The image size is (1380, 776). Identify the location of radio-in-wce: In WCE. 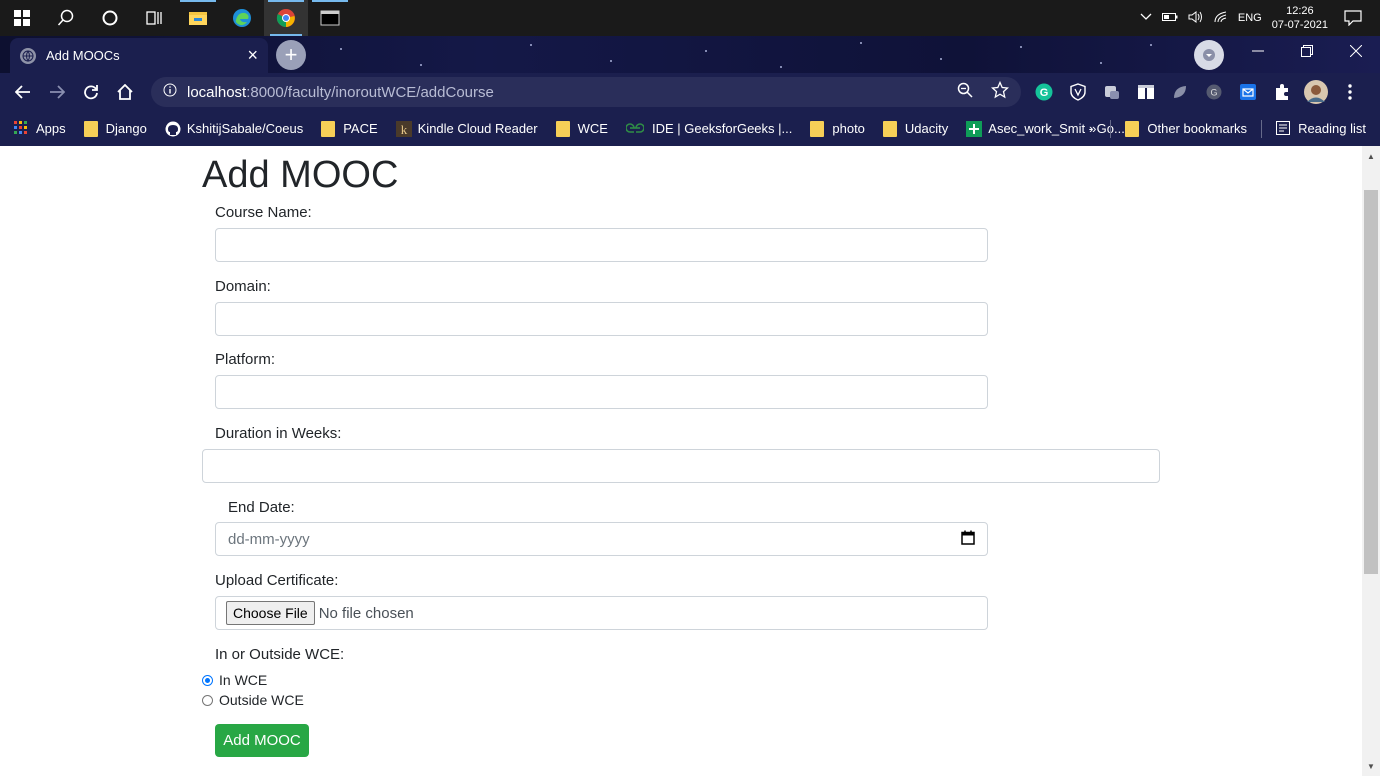
(234, 680).